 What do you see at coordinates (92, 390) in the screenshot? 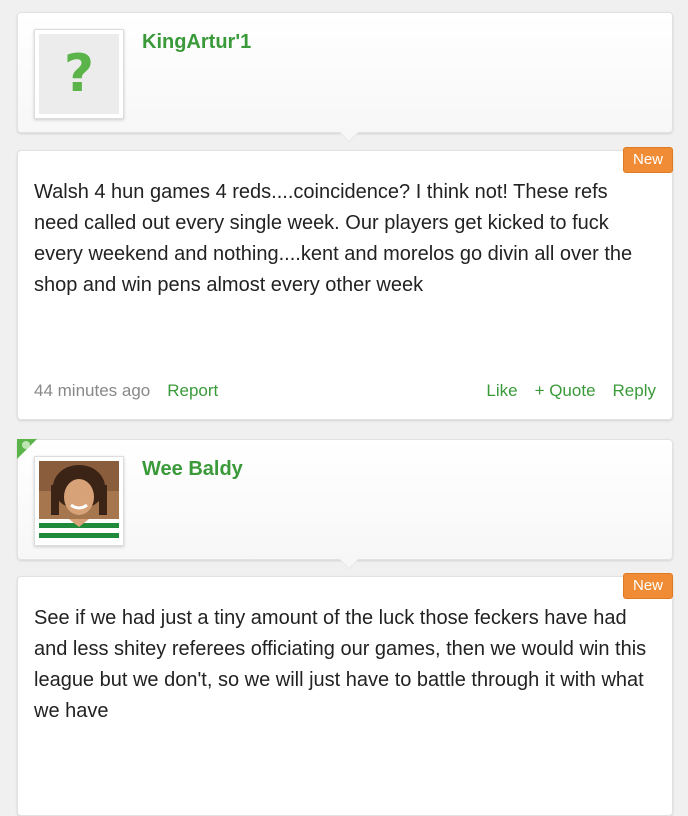
I see `comment-1-timestamp: 44 minutes ago` at bounding box center [92, 390].